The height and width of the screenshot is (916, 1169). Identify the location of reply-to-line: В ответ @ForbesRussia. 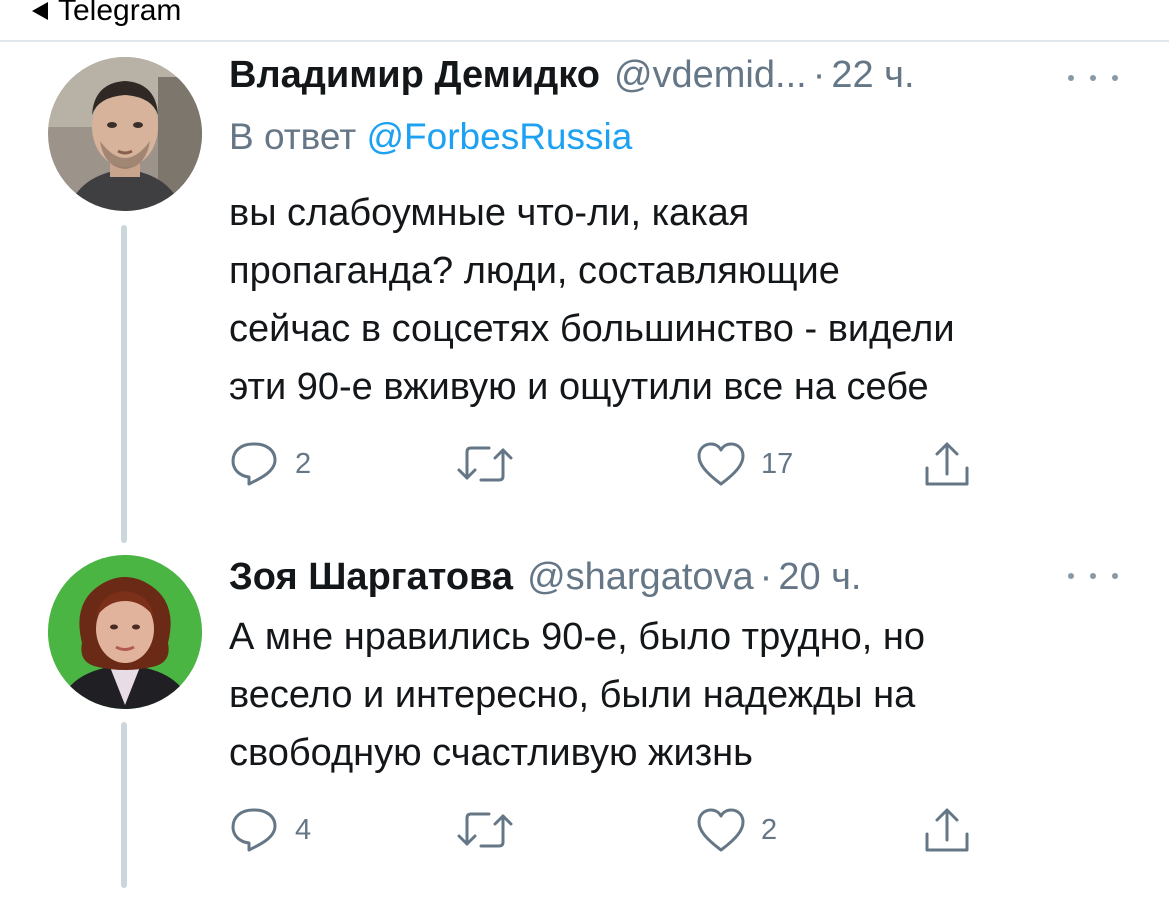
(430, 137).